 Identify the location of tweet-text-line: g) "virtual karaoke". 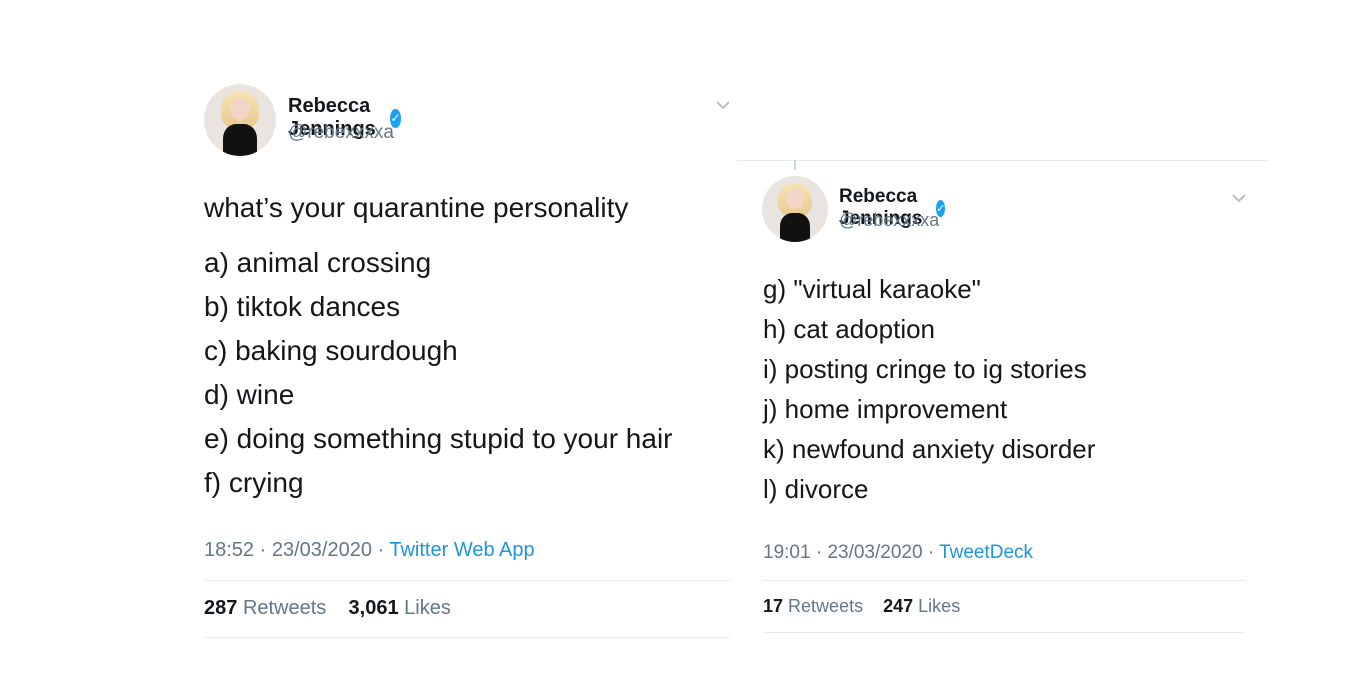
(872, 289).